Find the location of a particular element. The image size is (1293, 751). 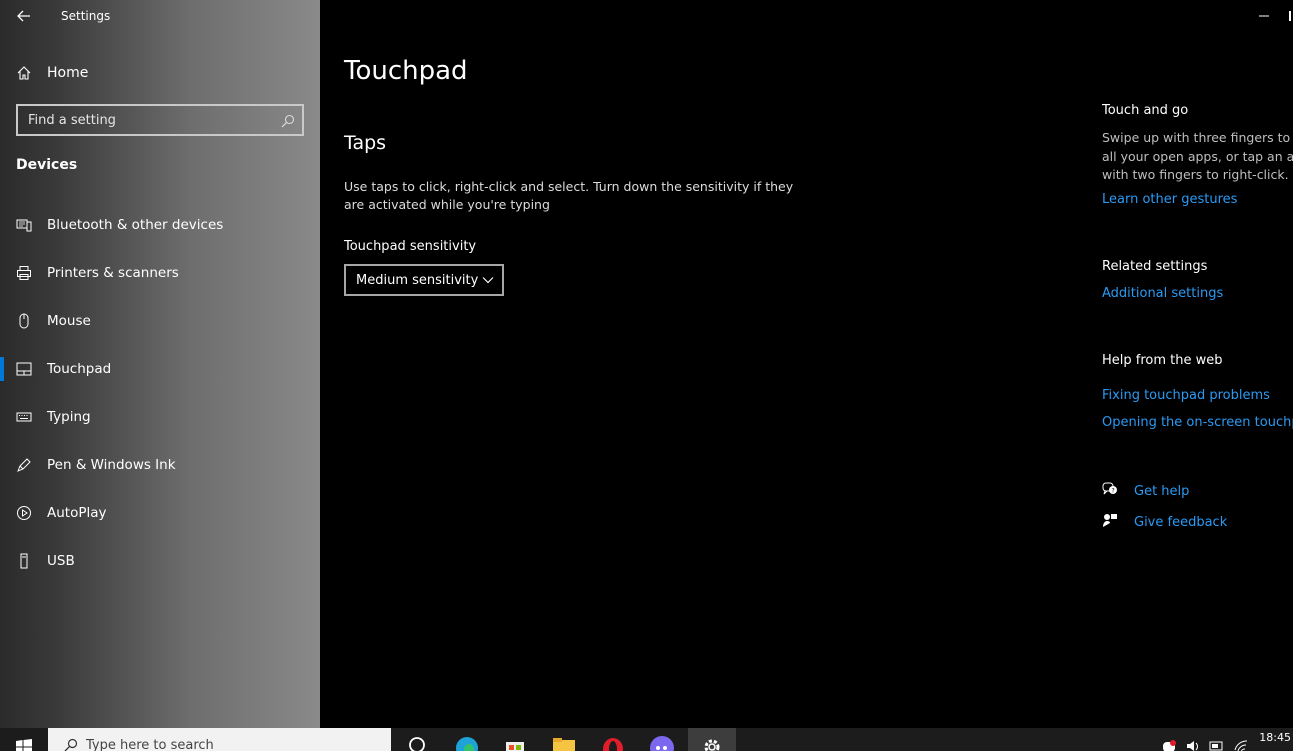

feedback-icon is located at coordinates (1110, 522).